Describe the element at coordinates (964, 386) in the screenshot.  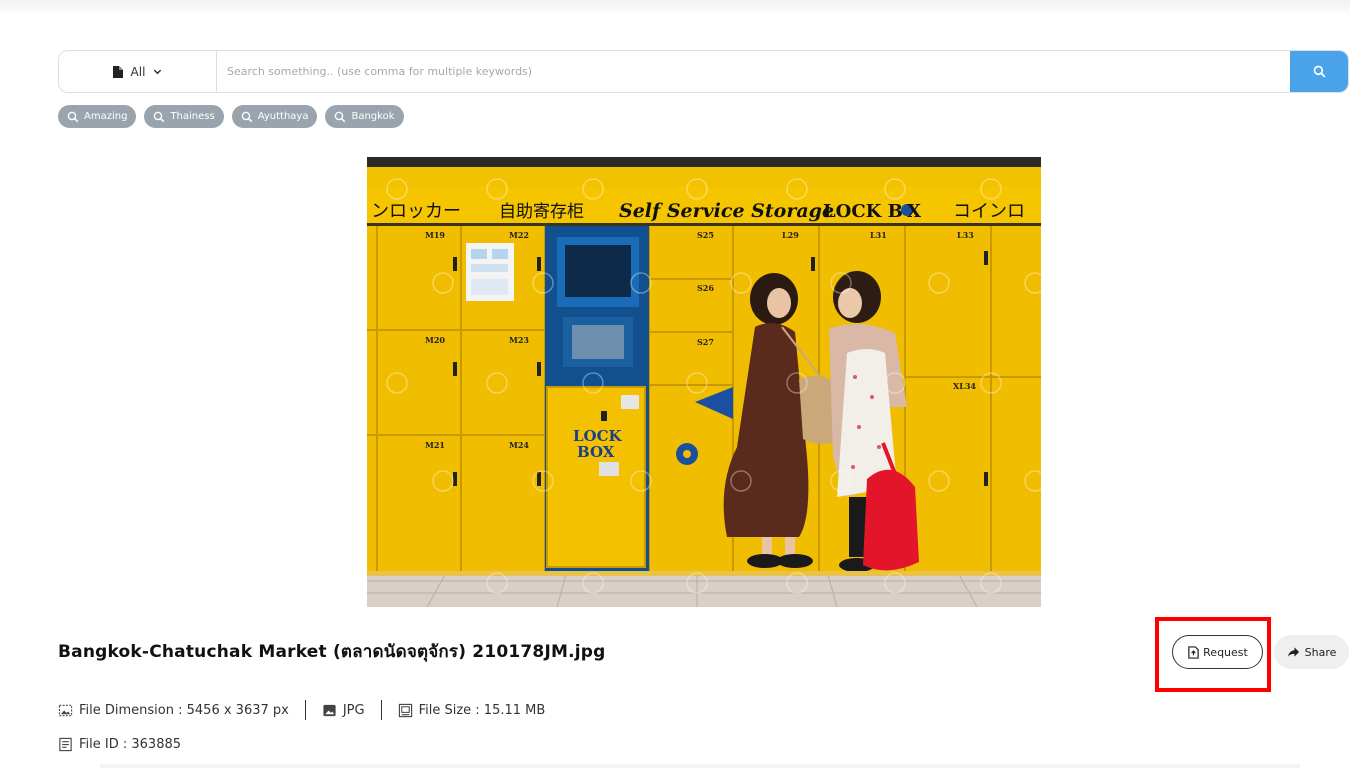
I see `locker-label: XL34` at that location.